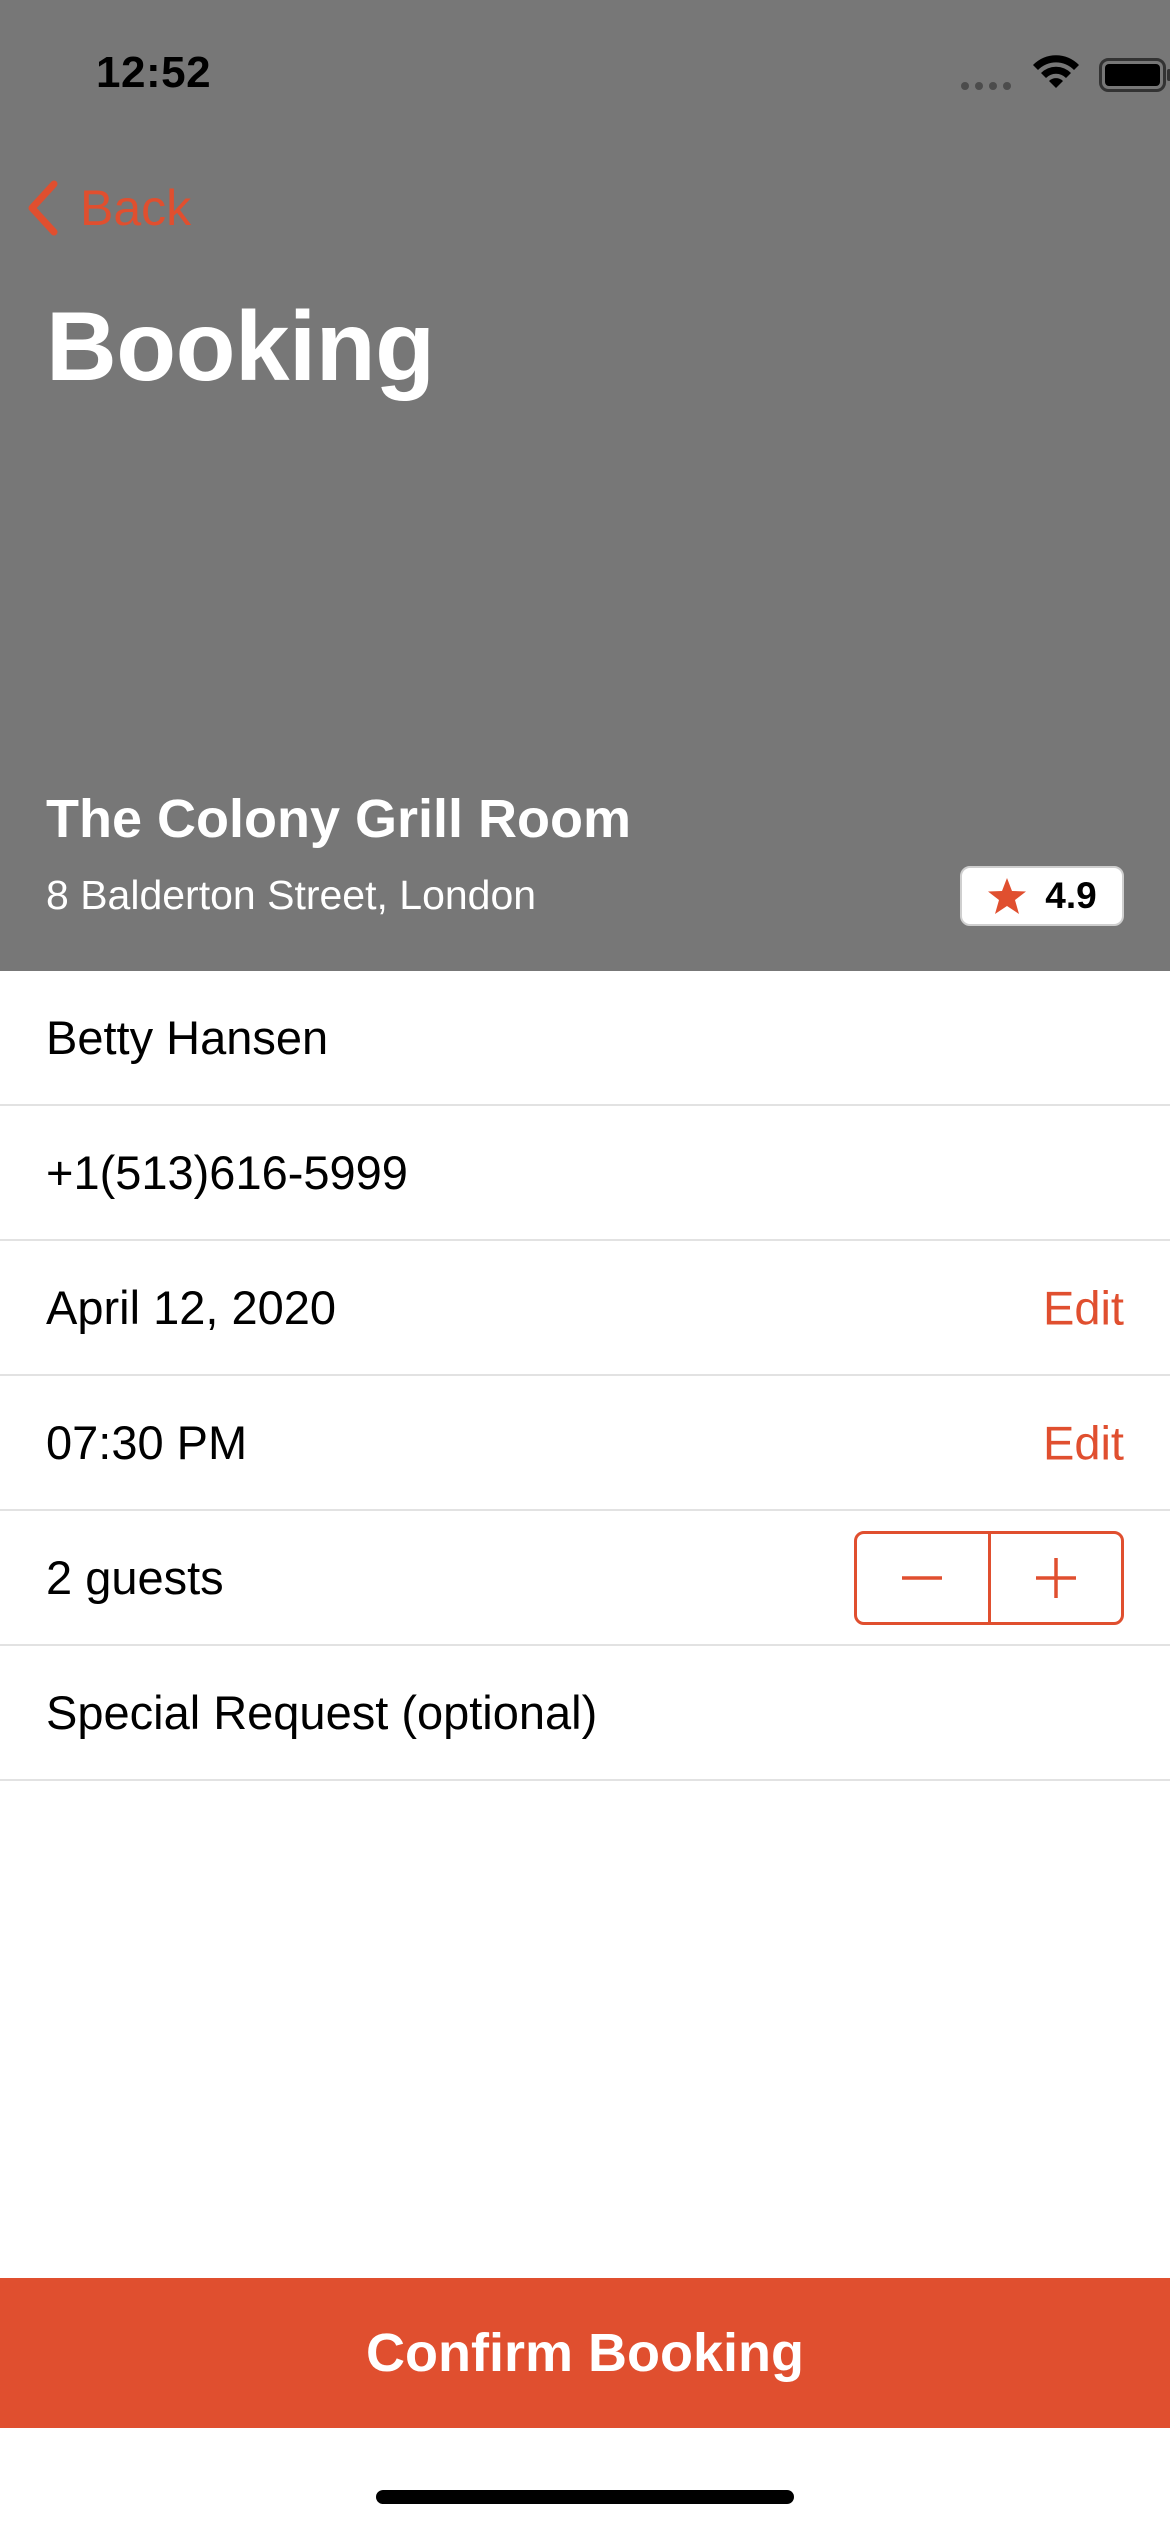  Describe the element at coordinates (585, 1173) in the screenshot. I see `phone-field: +1(513)616-5999` at that location.